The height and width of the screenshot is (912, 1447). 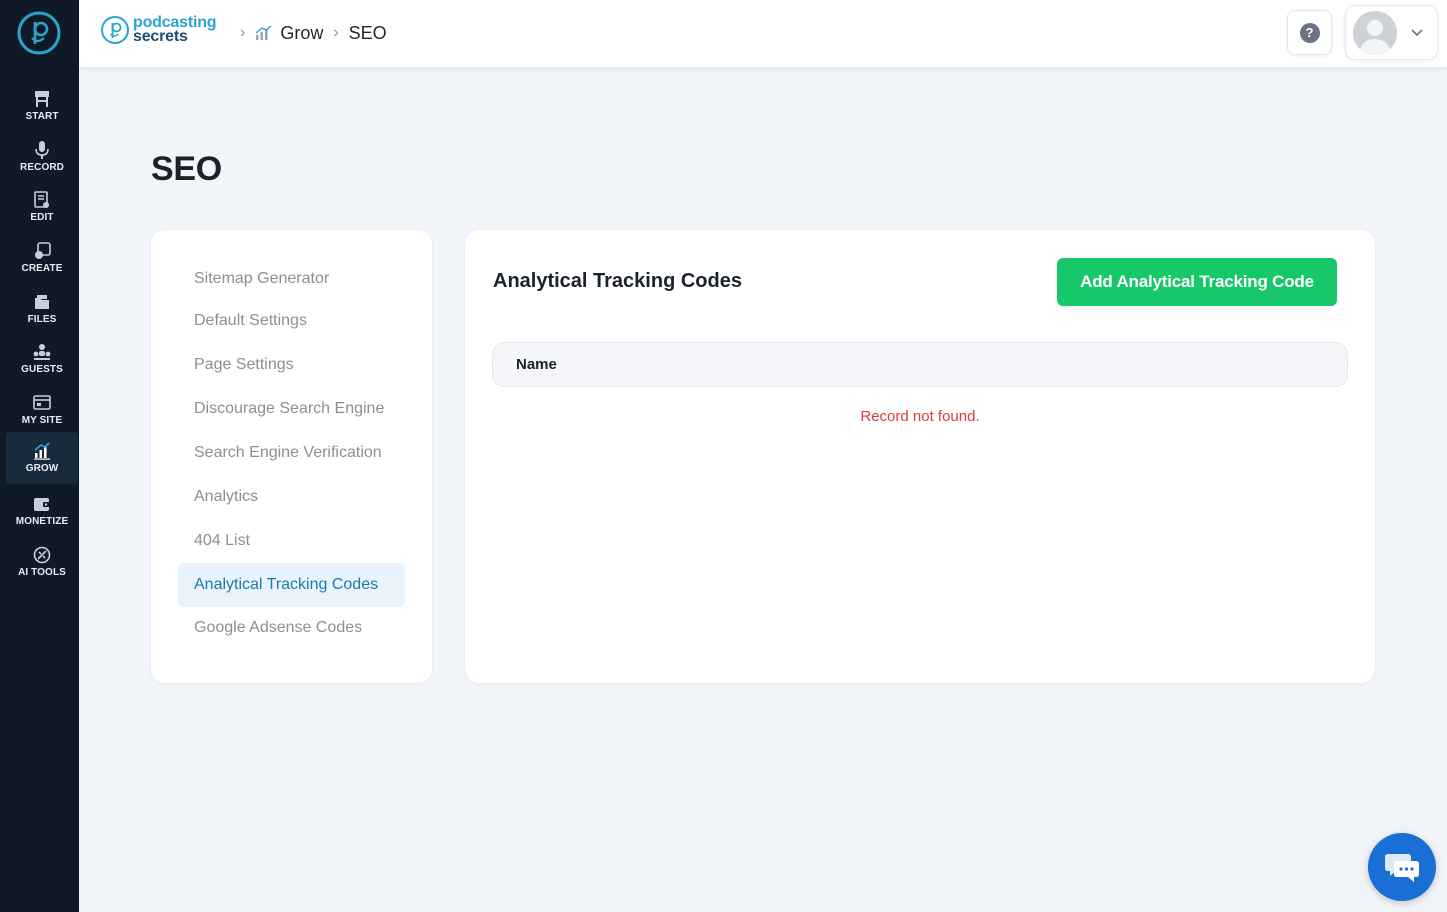 What do you see at coordinates (302, 32) in the screenshot?
I see `breadcrumb-grow-label: Grow` at bounding box center [302, 32].